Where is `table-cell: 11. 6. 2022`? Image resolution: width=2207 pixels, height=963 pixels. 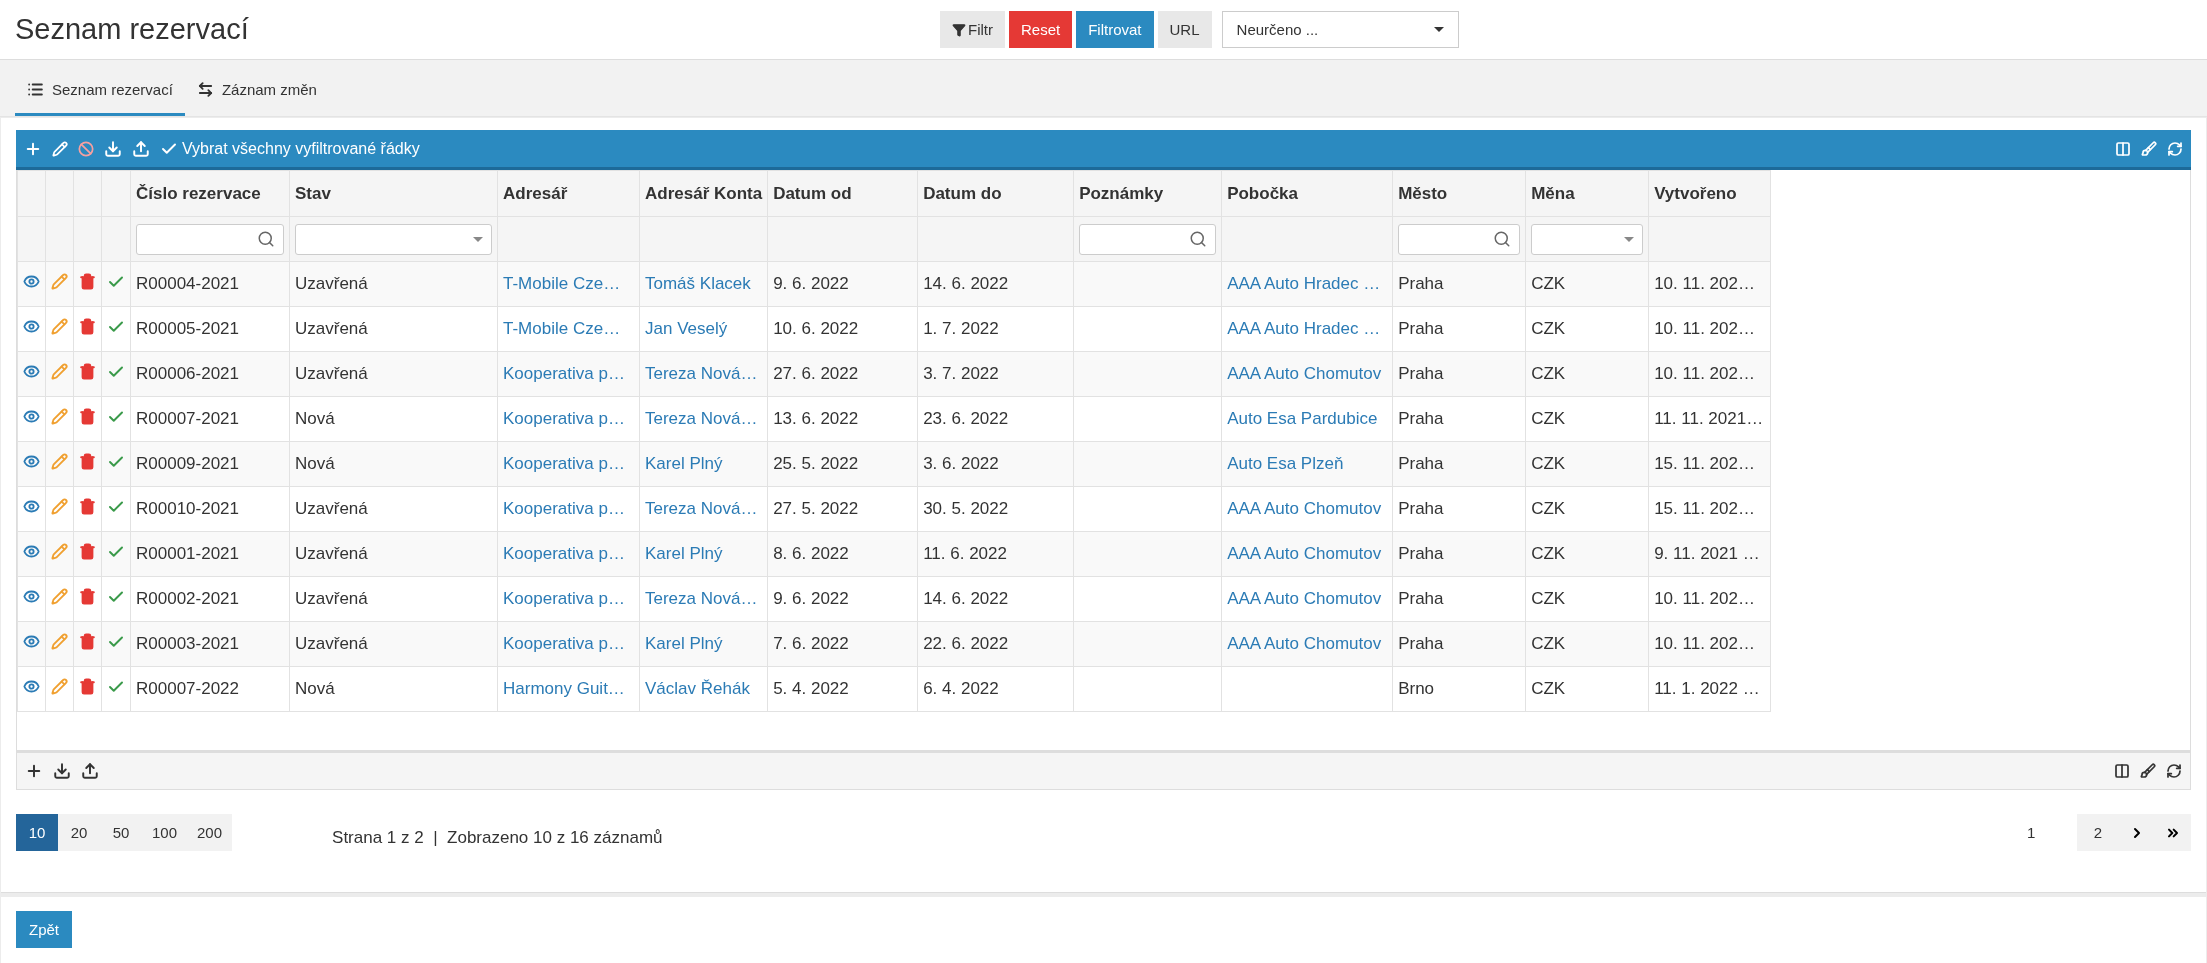 table-cell: 11. 6. 2022 is located at coordinates (965, 553).